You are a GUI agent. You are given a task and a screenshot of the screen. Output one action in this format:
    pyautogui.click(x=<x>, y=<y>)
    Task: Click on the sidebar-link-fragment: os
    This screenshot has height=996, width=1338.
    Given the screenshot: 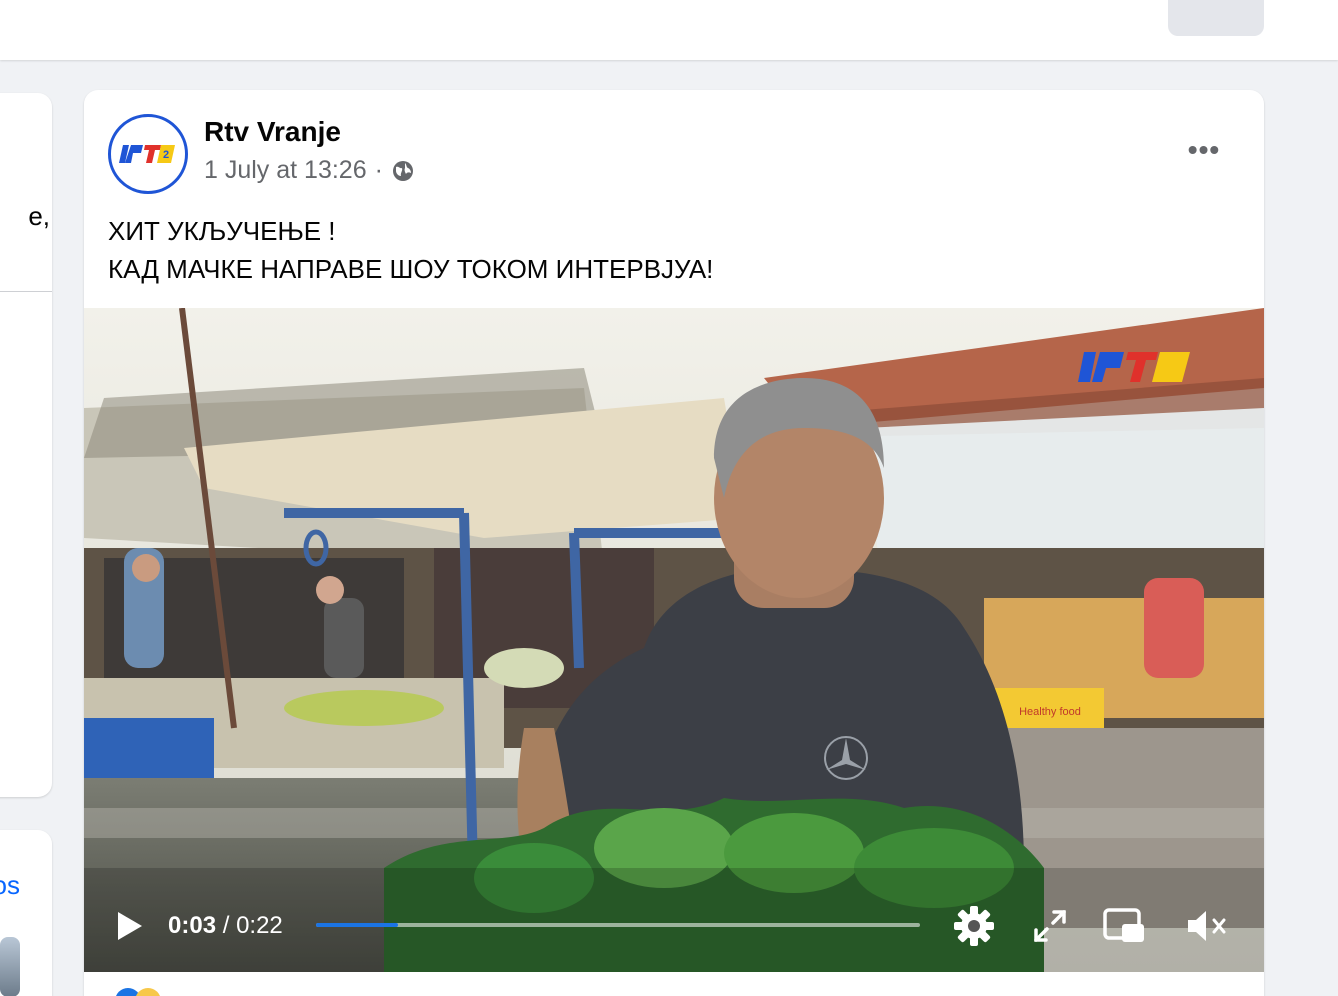 What is the action you would take?
    pyautogui.click(x=10, y=885)
    